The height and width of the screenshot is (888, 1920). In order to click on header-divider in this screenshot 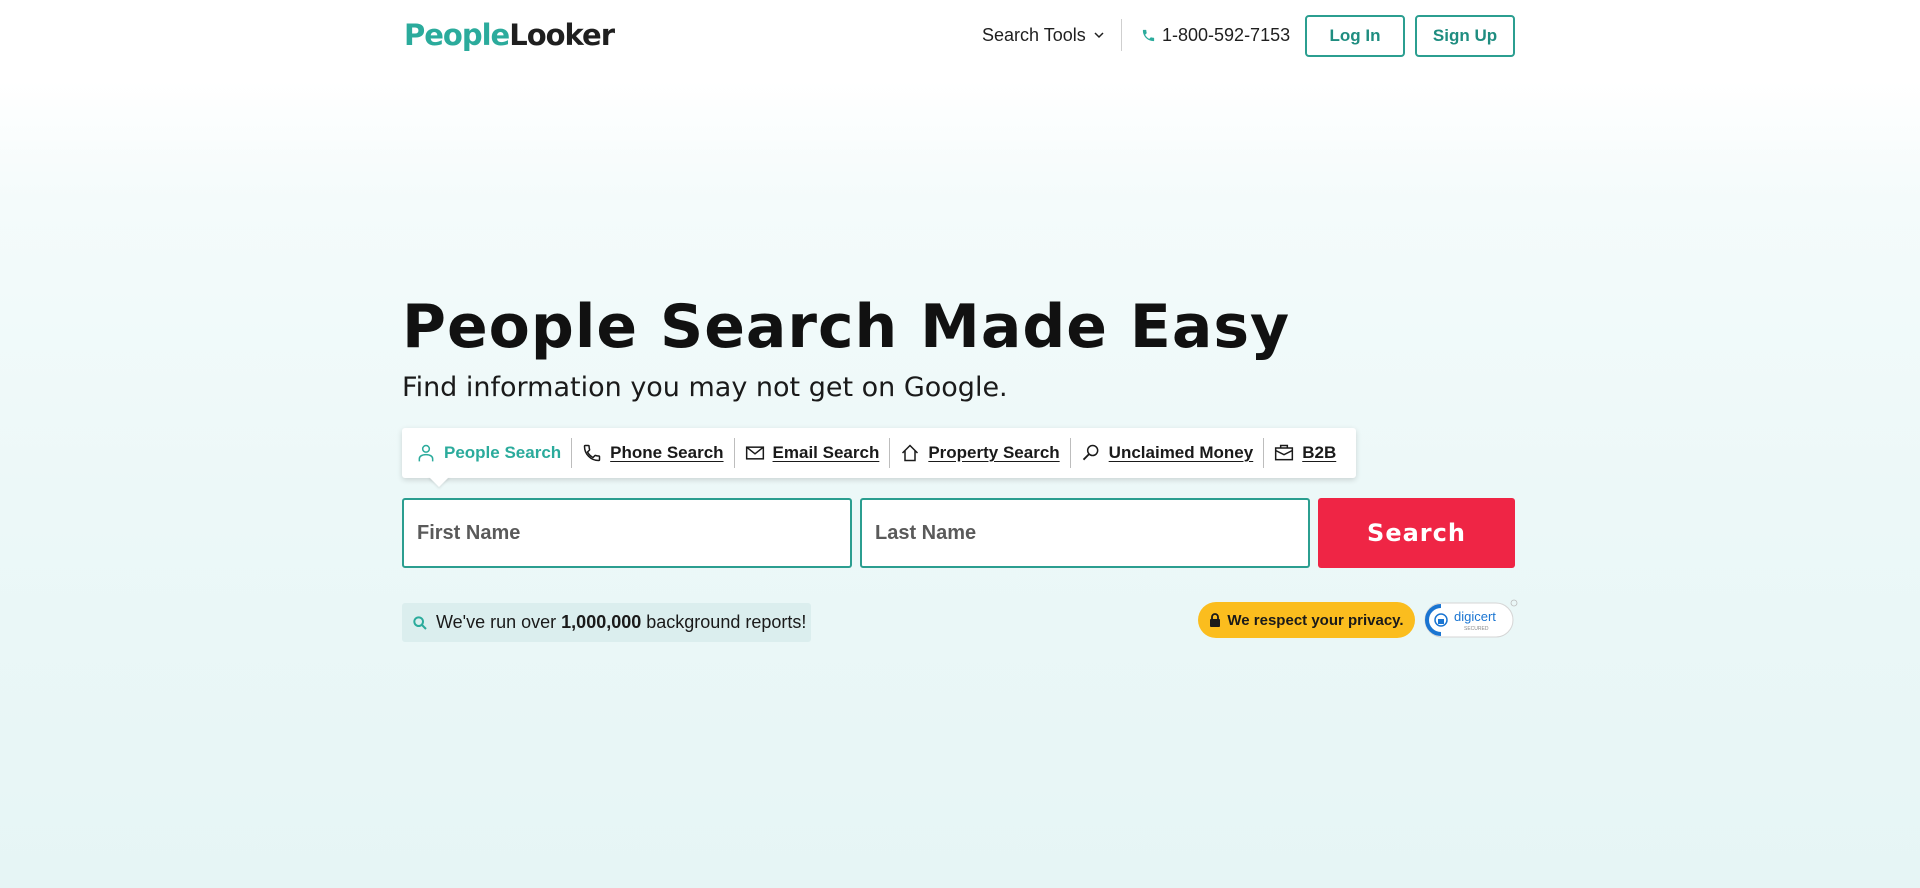, I will do `click(1121, 35)`.